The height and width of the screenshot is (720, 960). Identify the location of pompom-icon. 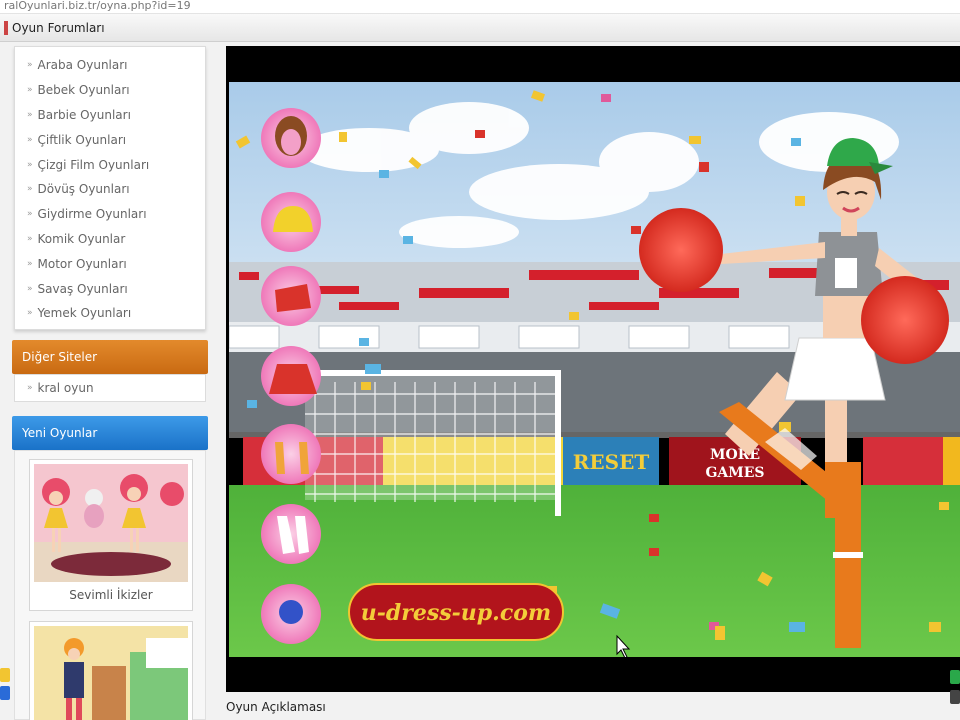
(291, 612).